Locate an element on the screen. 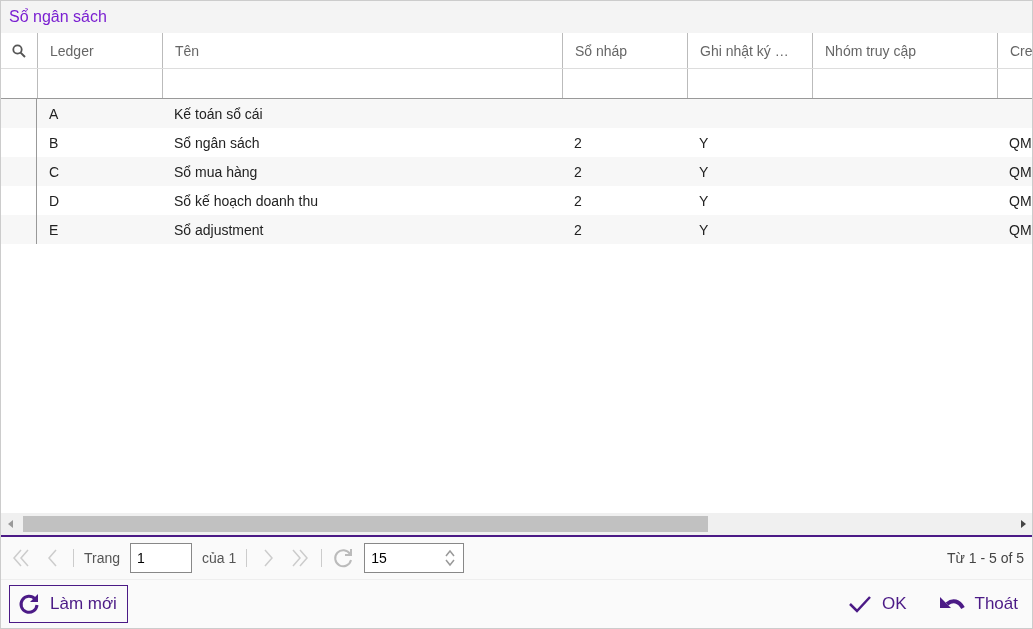  table-cell: B is located at coordinates (54, 142).